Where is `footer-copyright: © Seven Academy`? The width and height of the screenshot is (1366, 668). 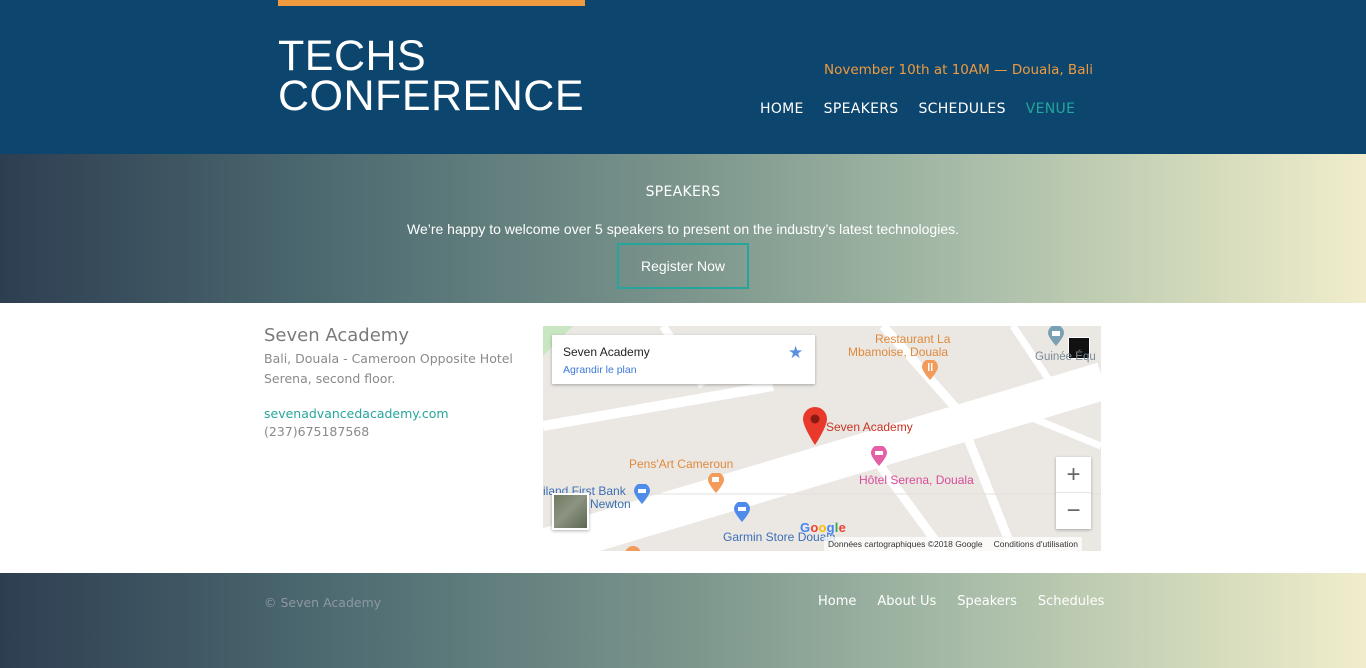 footer-copyright: © Seven Academy is located at coordinates (323, 602).